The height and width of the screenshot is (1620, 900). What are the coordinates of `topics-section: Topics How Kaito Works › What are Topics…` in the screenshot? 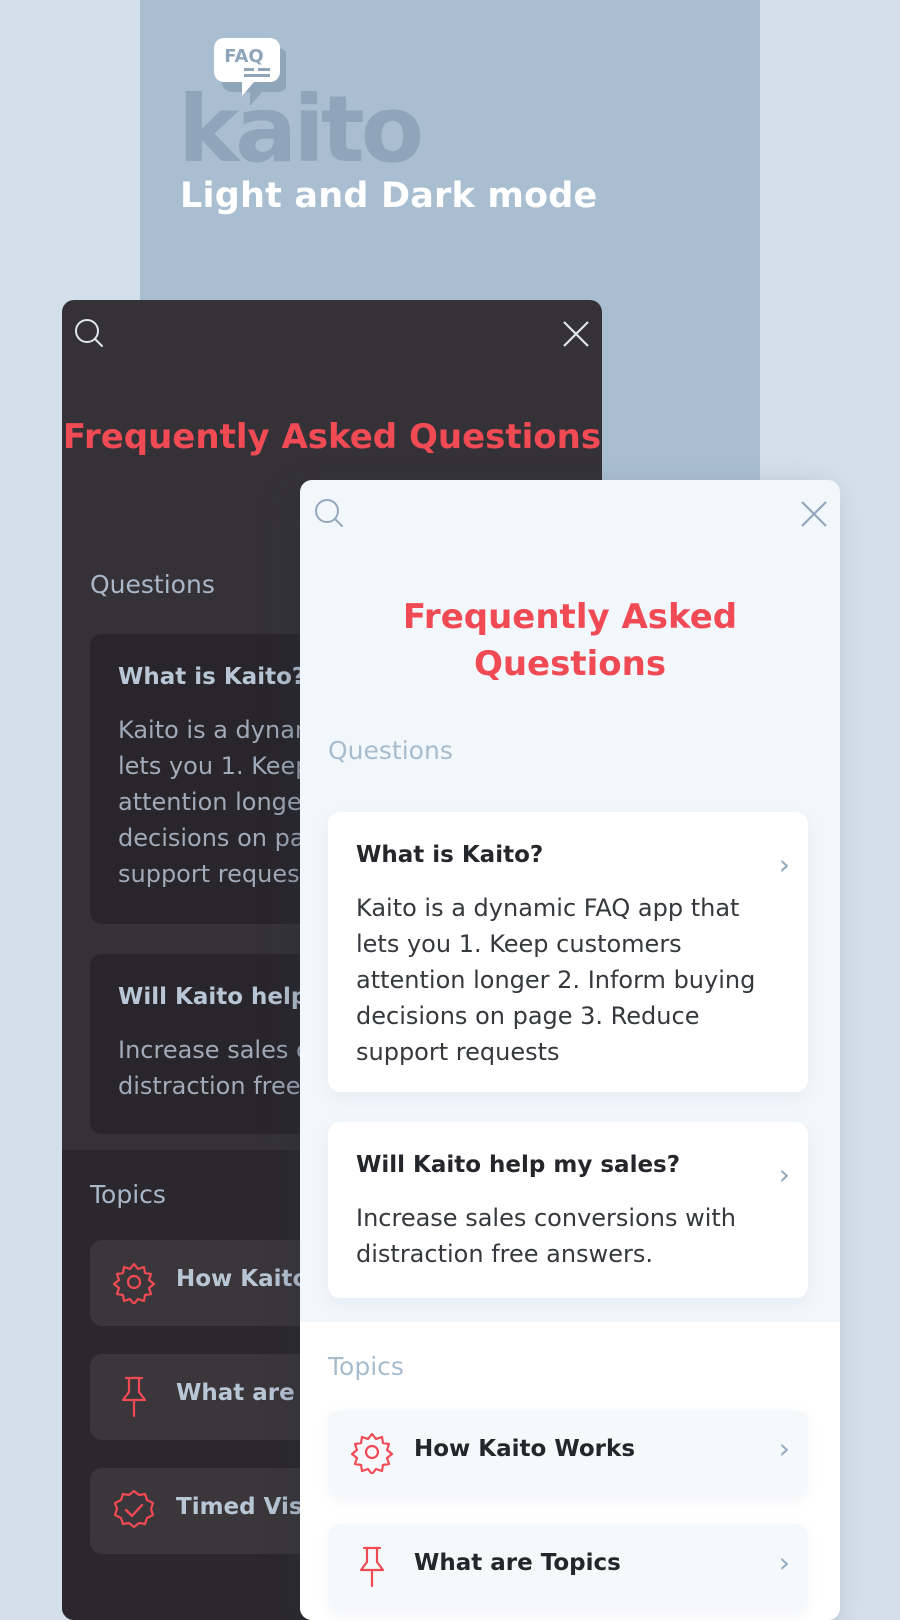 It's located at (570, 1471).